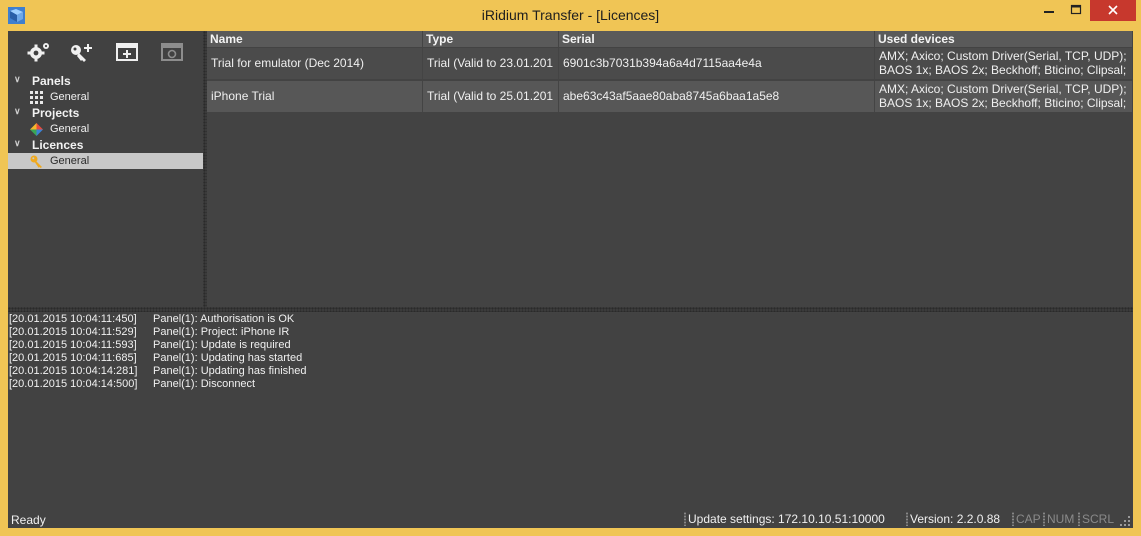 The height and width of the screenshot is (536, 1141). I want to click on status-ready: Ready, so click(28, 520).